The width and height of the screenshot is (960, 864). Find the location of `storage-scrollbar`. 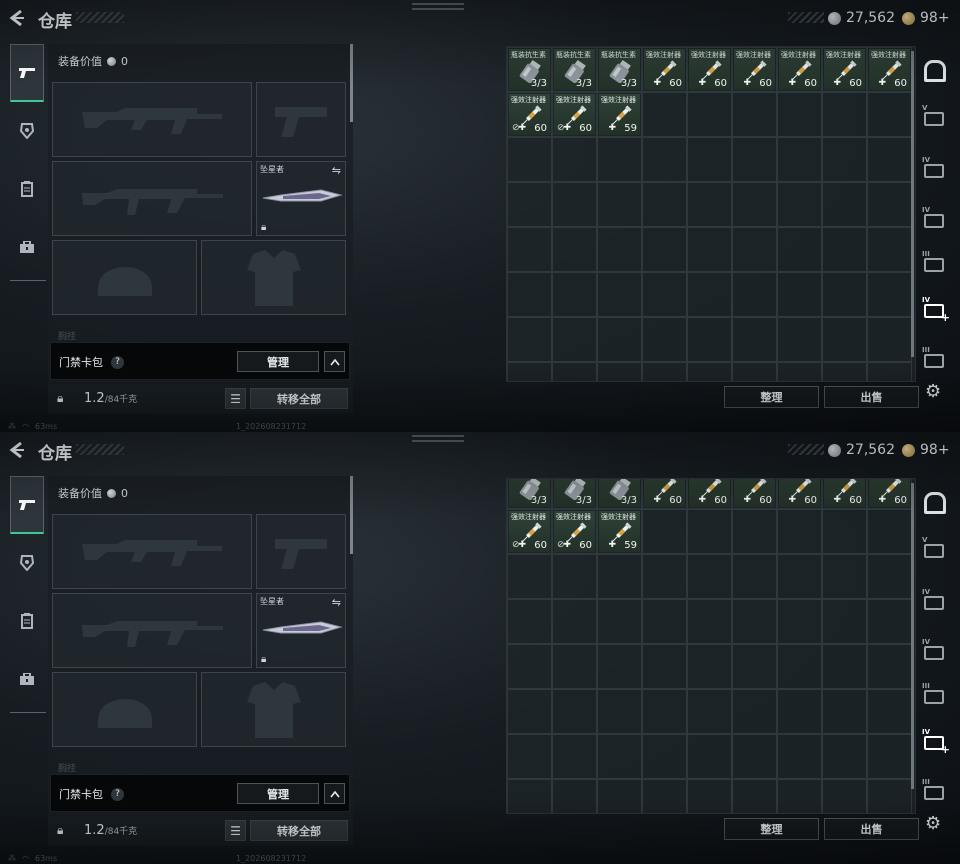

storage-scrollbar is located at coordinates (912, 204).